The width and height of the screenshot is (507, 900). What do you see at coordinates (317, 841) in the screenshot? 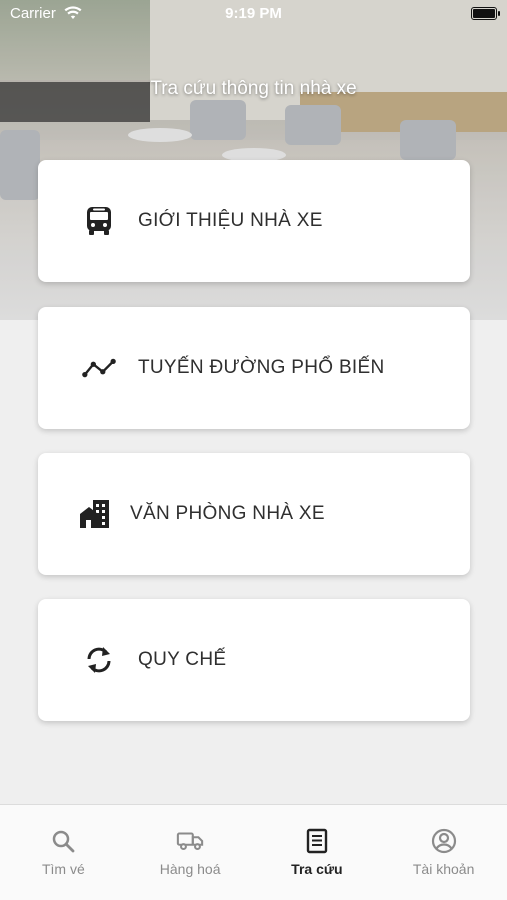
I see `receipt-icon` at bounding box center [317, 841].